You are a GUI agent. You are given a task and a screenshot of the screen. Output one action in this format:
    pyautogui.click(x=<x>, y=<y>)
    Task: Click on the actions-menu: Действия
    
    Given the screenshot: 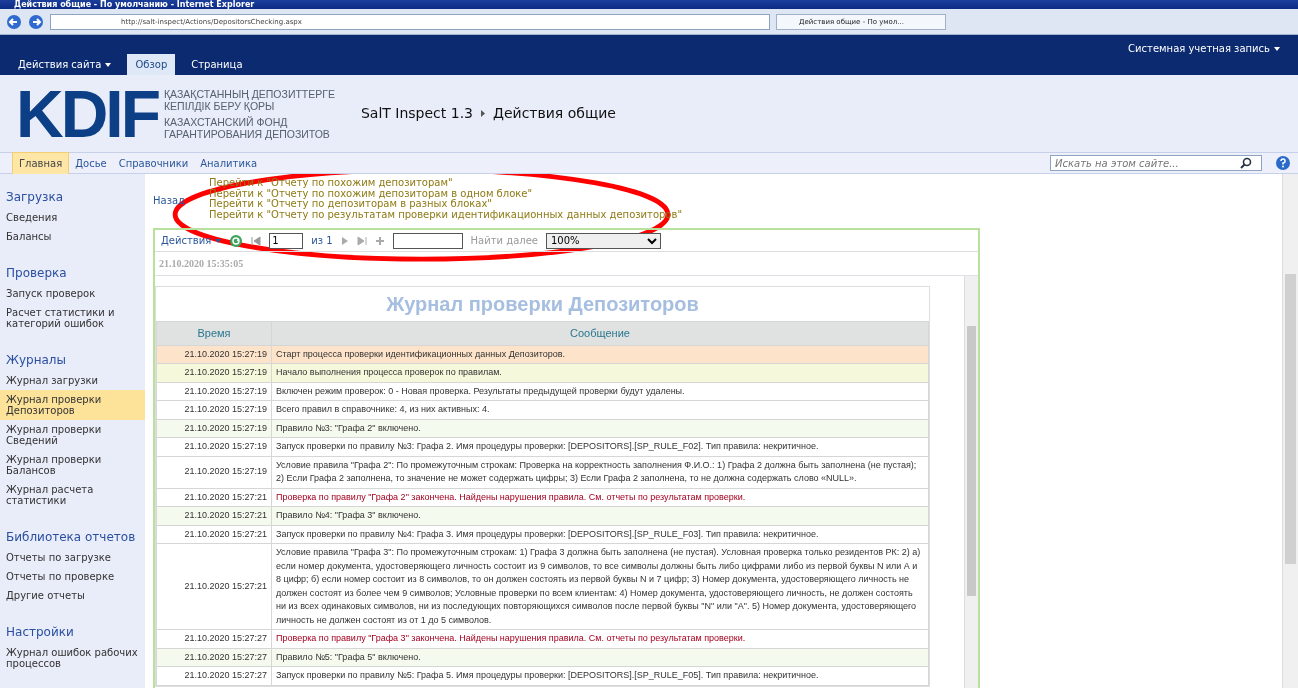 What is the action you would take?
    pyautogui.click(x=191, y=240)
    